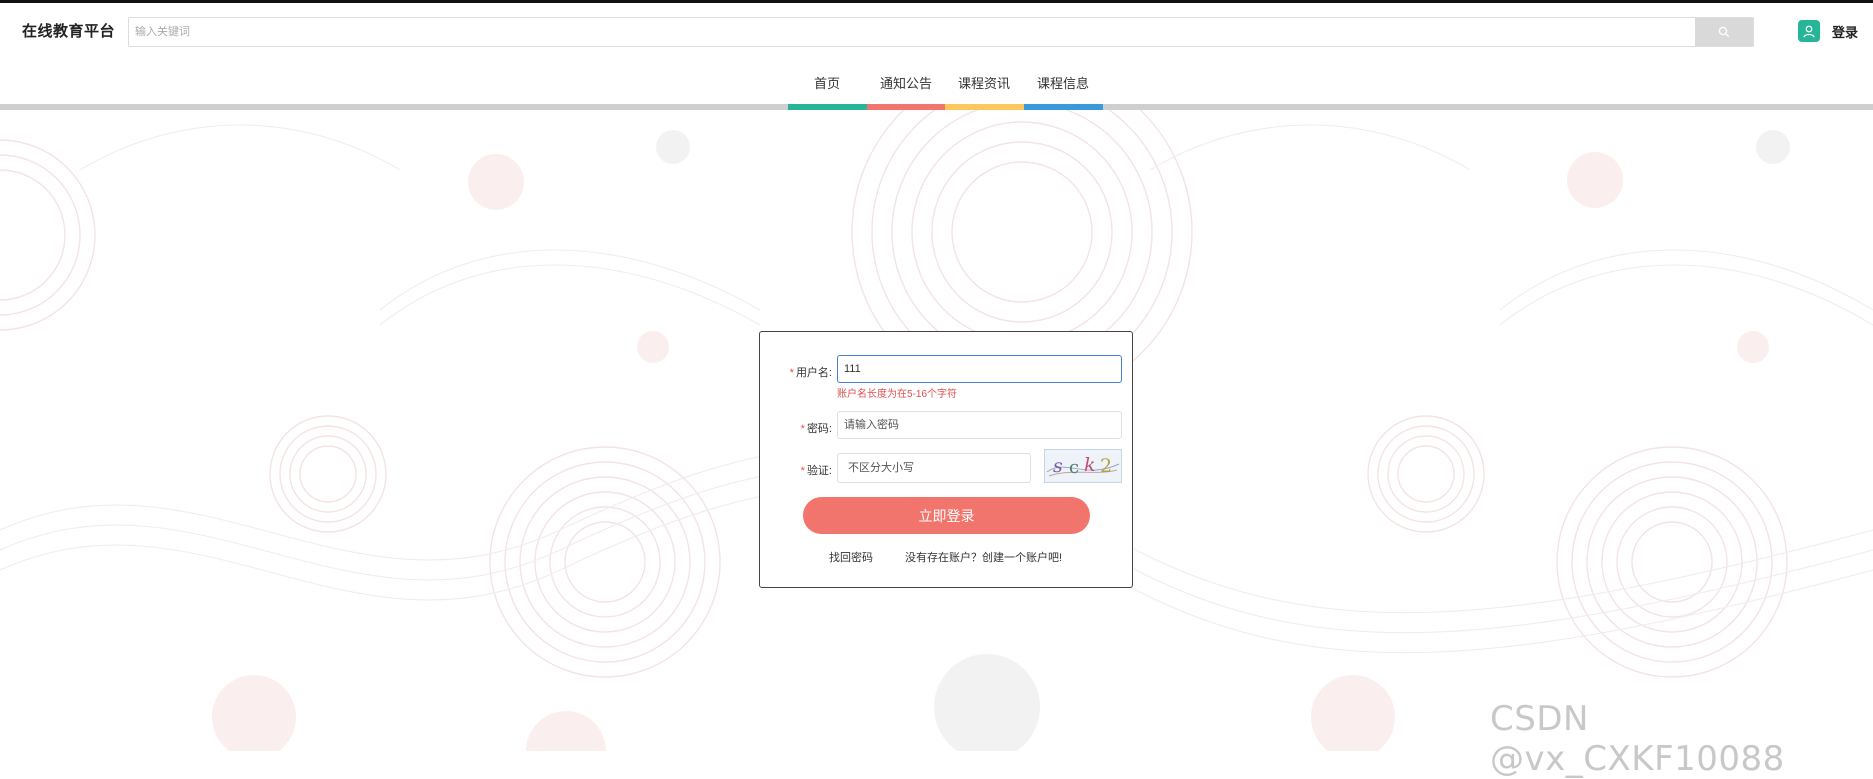 The width and height of the screenshot is (1873, 779). Describe the element at coordinates (1074, 467) in the screenshot. I see `captcha-char-2: c` at that location.